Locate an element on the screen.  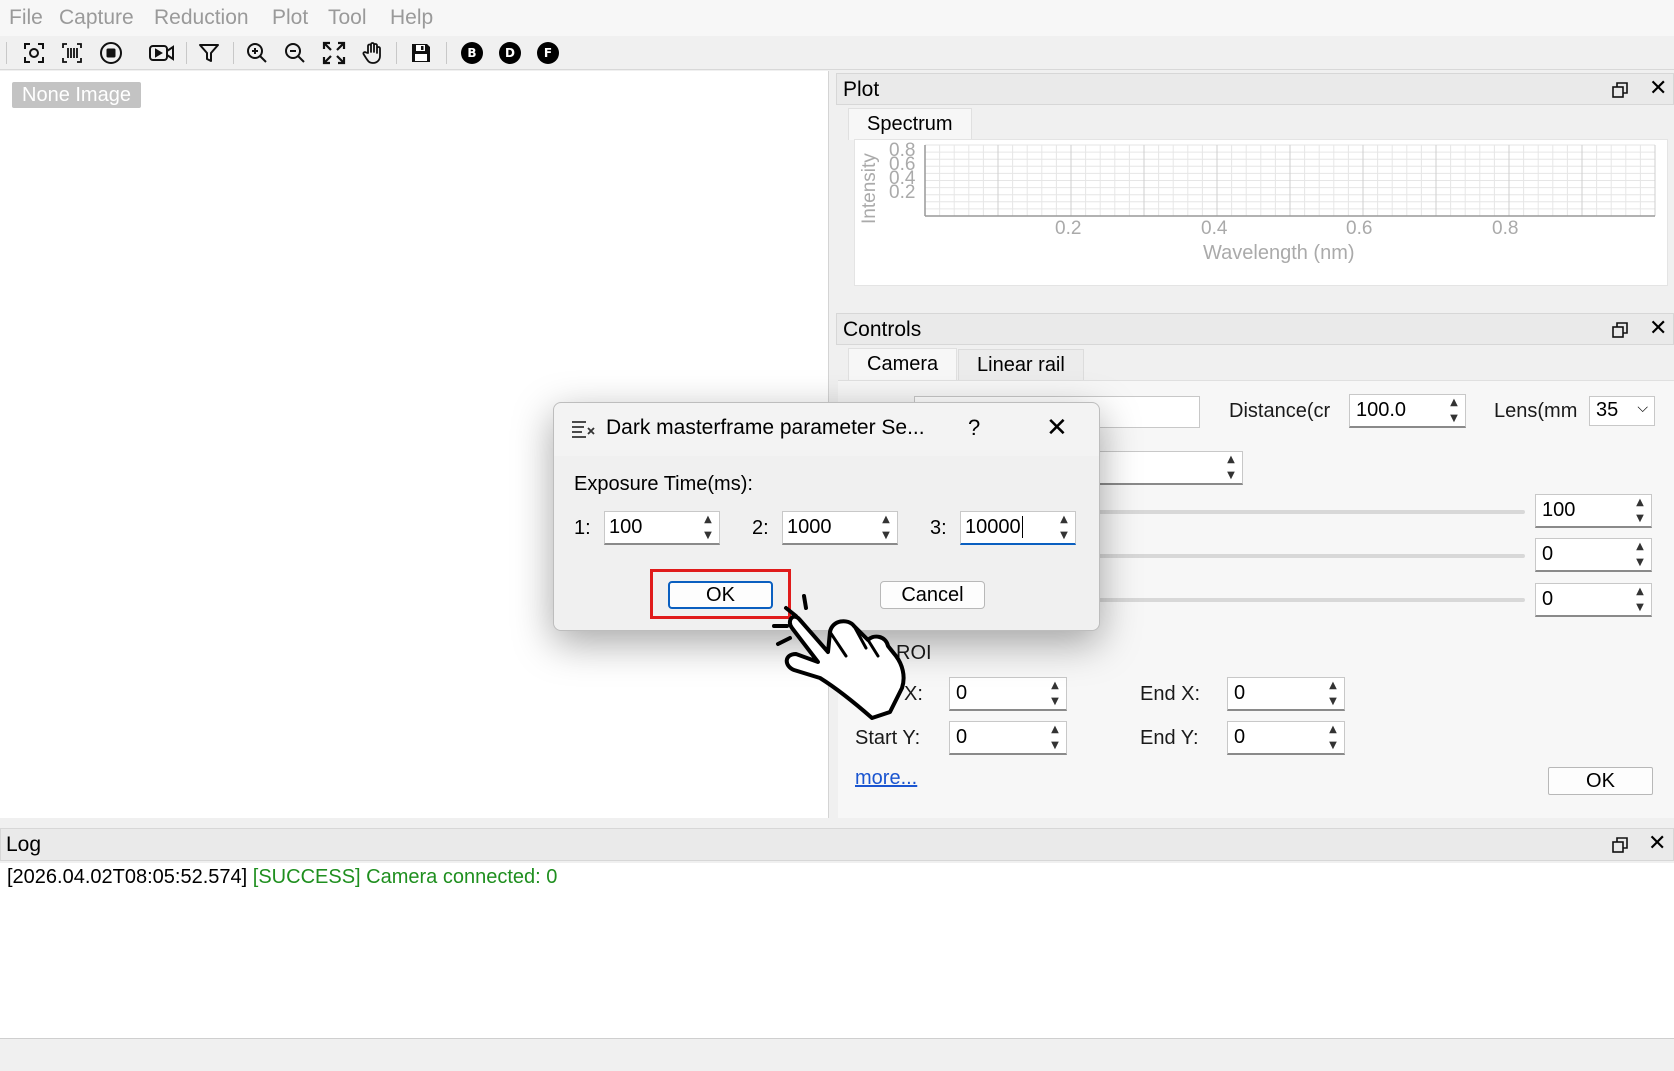
menu-plot: Plot is located at coordinates (290, 18).